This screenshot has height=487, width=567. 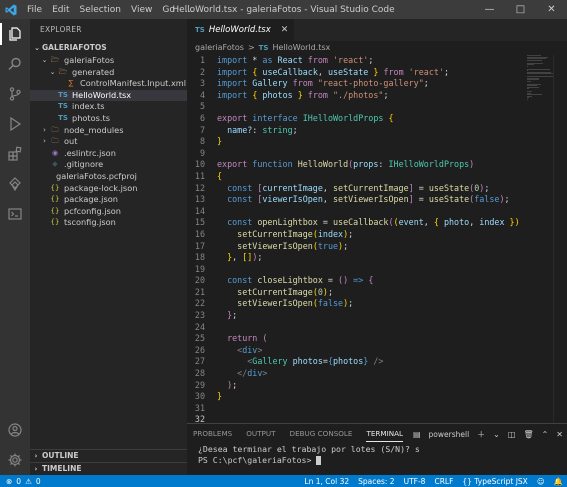 I want to click on power-platform-icon, so click(x=15, y=184).